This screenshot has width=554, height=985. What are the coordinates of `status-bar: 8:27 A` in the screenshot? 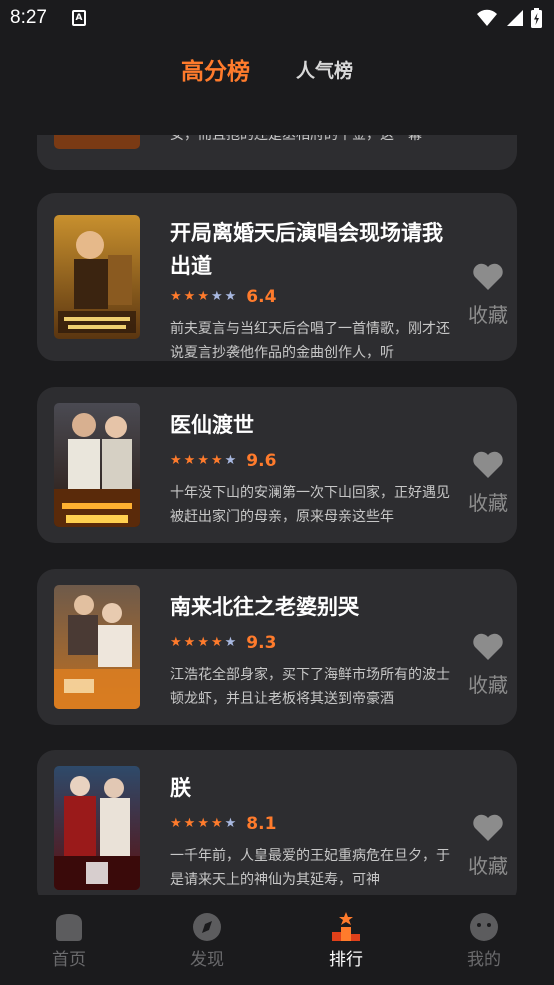 It's located at (277, 19).